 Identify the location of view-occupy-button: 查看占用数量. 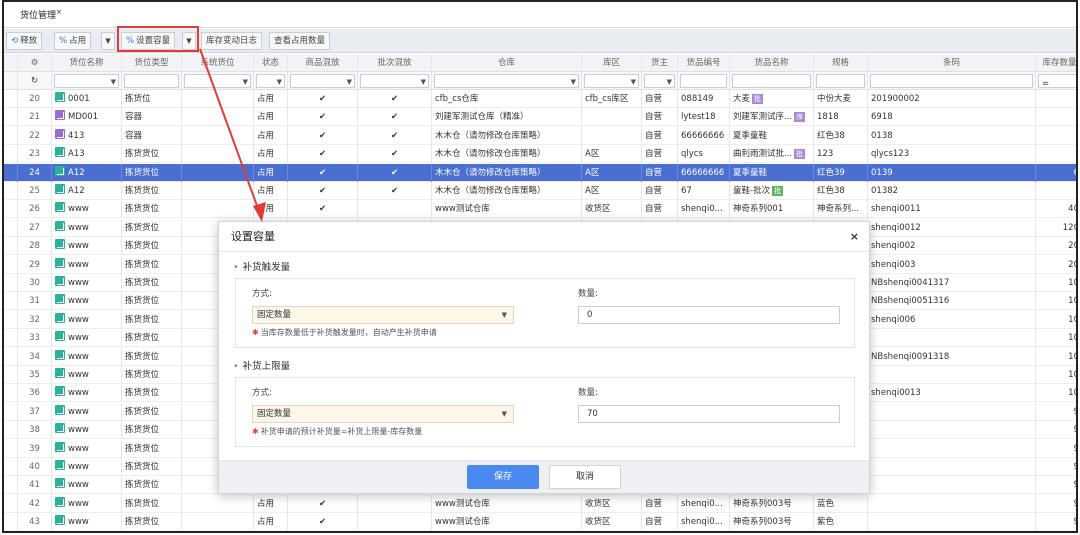
(300, 41).